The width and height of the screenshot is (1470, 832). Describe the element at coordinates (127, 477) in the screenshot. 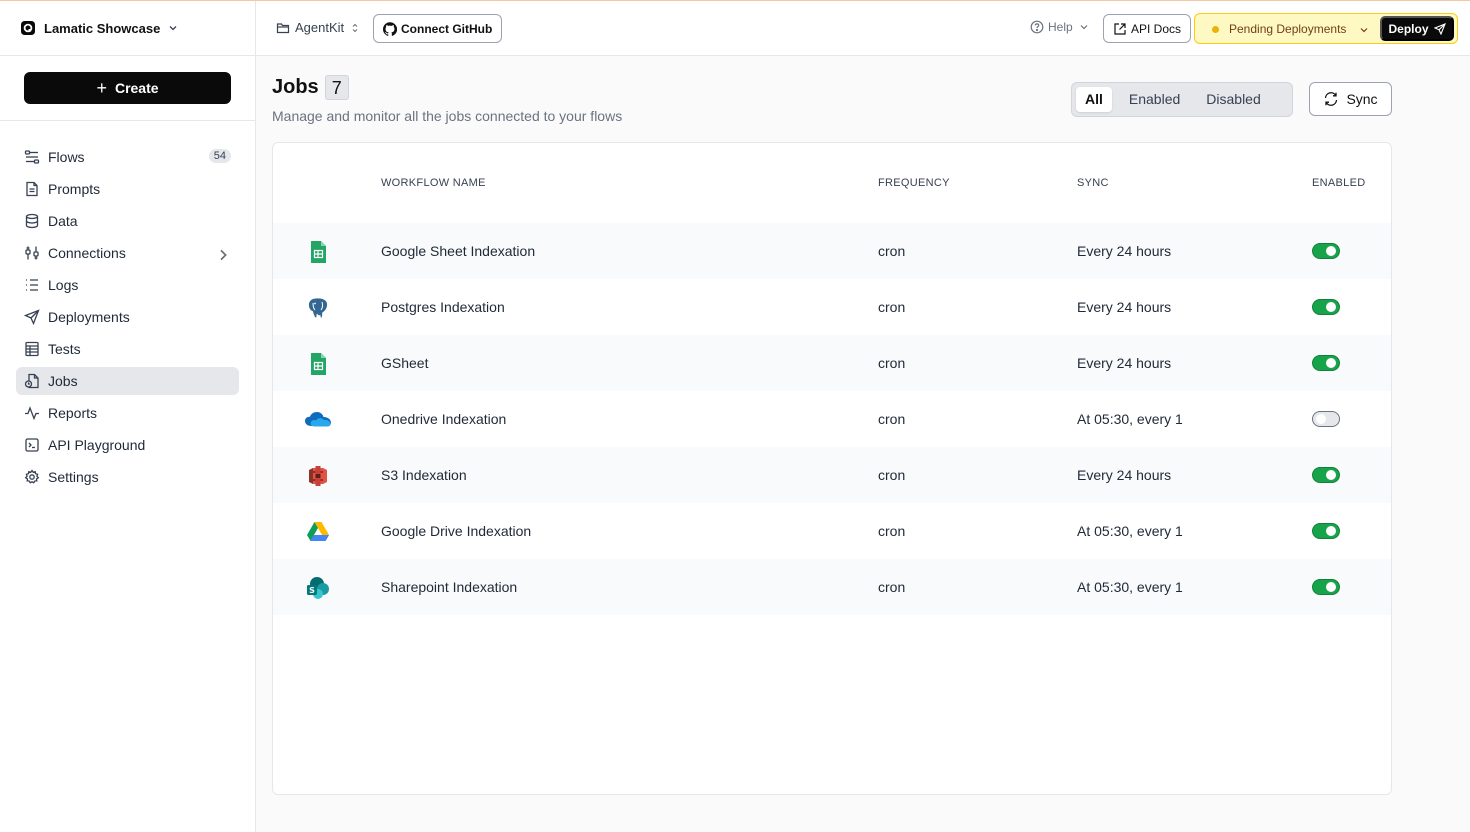

I see `sidebar-item-settings: Settings` at that location.